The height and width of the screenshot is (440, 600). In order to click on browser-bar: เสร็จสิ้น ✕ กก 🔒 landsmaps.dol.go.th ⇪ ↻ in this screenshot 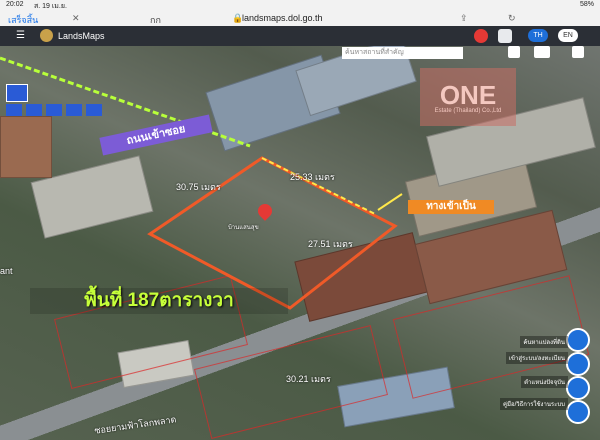, I will do `click(300, 18)`.